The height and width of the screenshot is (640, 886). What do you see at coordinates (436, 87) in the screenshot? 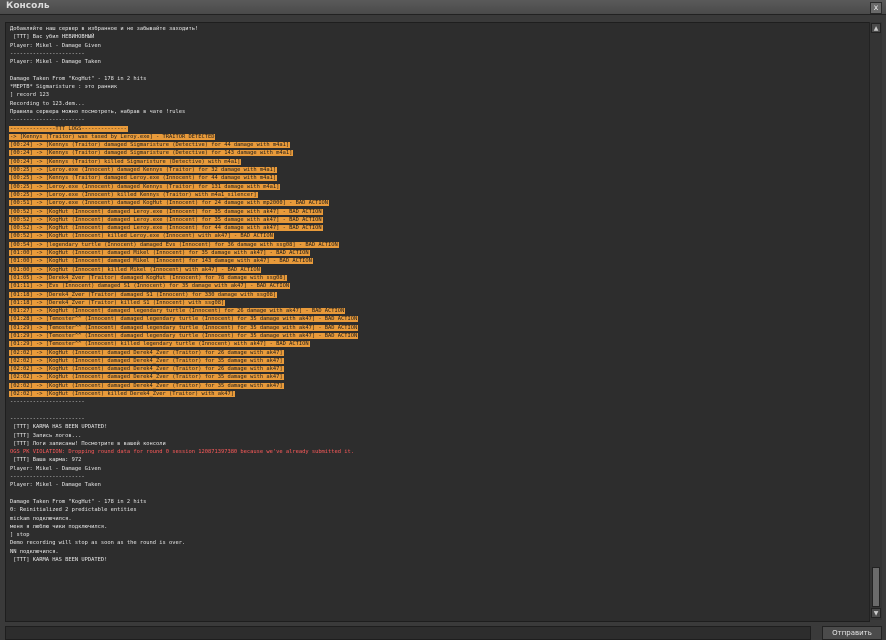
I see `console-line: *MEPTB* Sigmaristure : это ранник` at bounding box center [436, 87].